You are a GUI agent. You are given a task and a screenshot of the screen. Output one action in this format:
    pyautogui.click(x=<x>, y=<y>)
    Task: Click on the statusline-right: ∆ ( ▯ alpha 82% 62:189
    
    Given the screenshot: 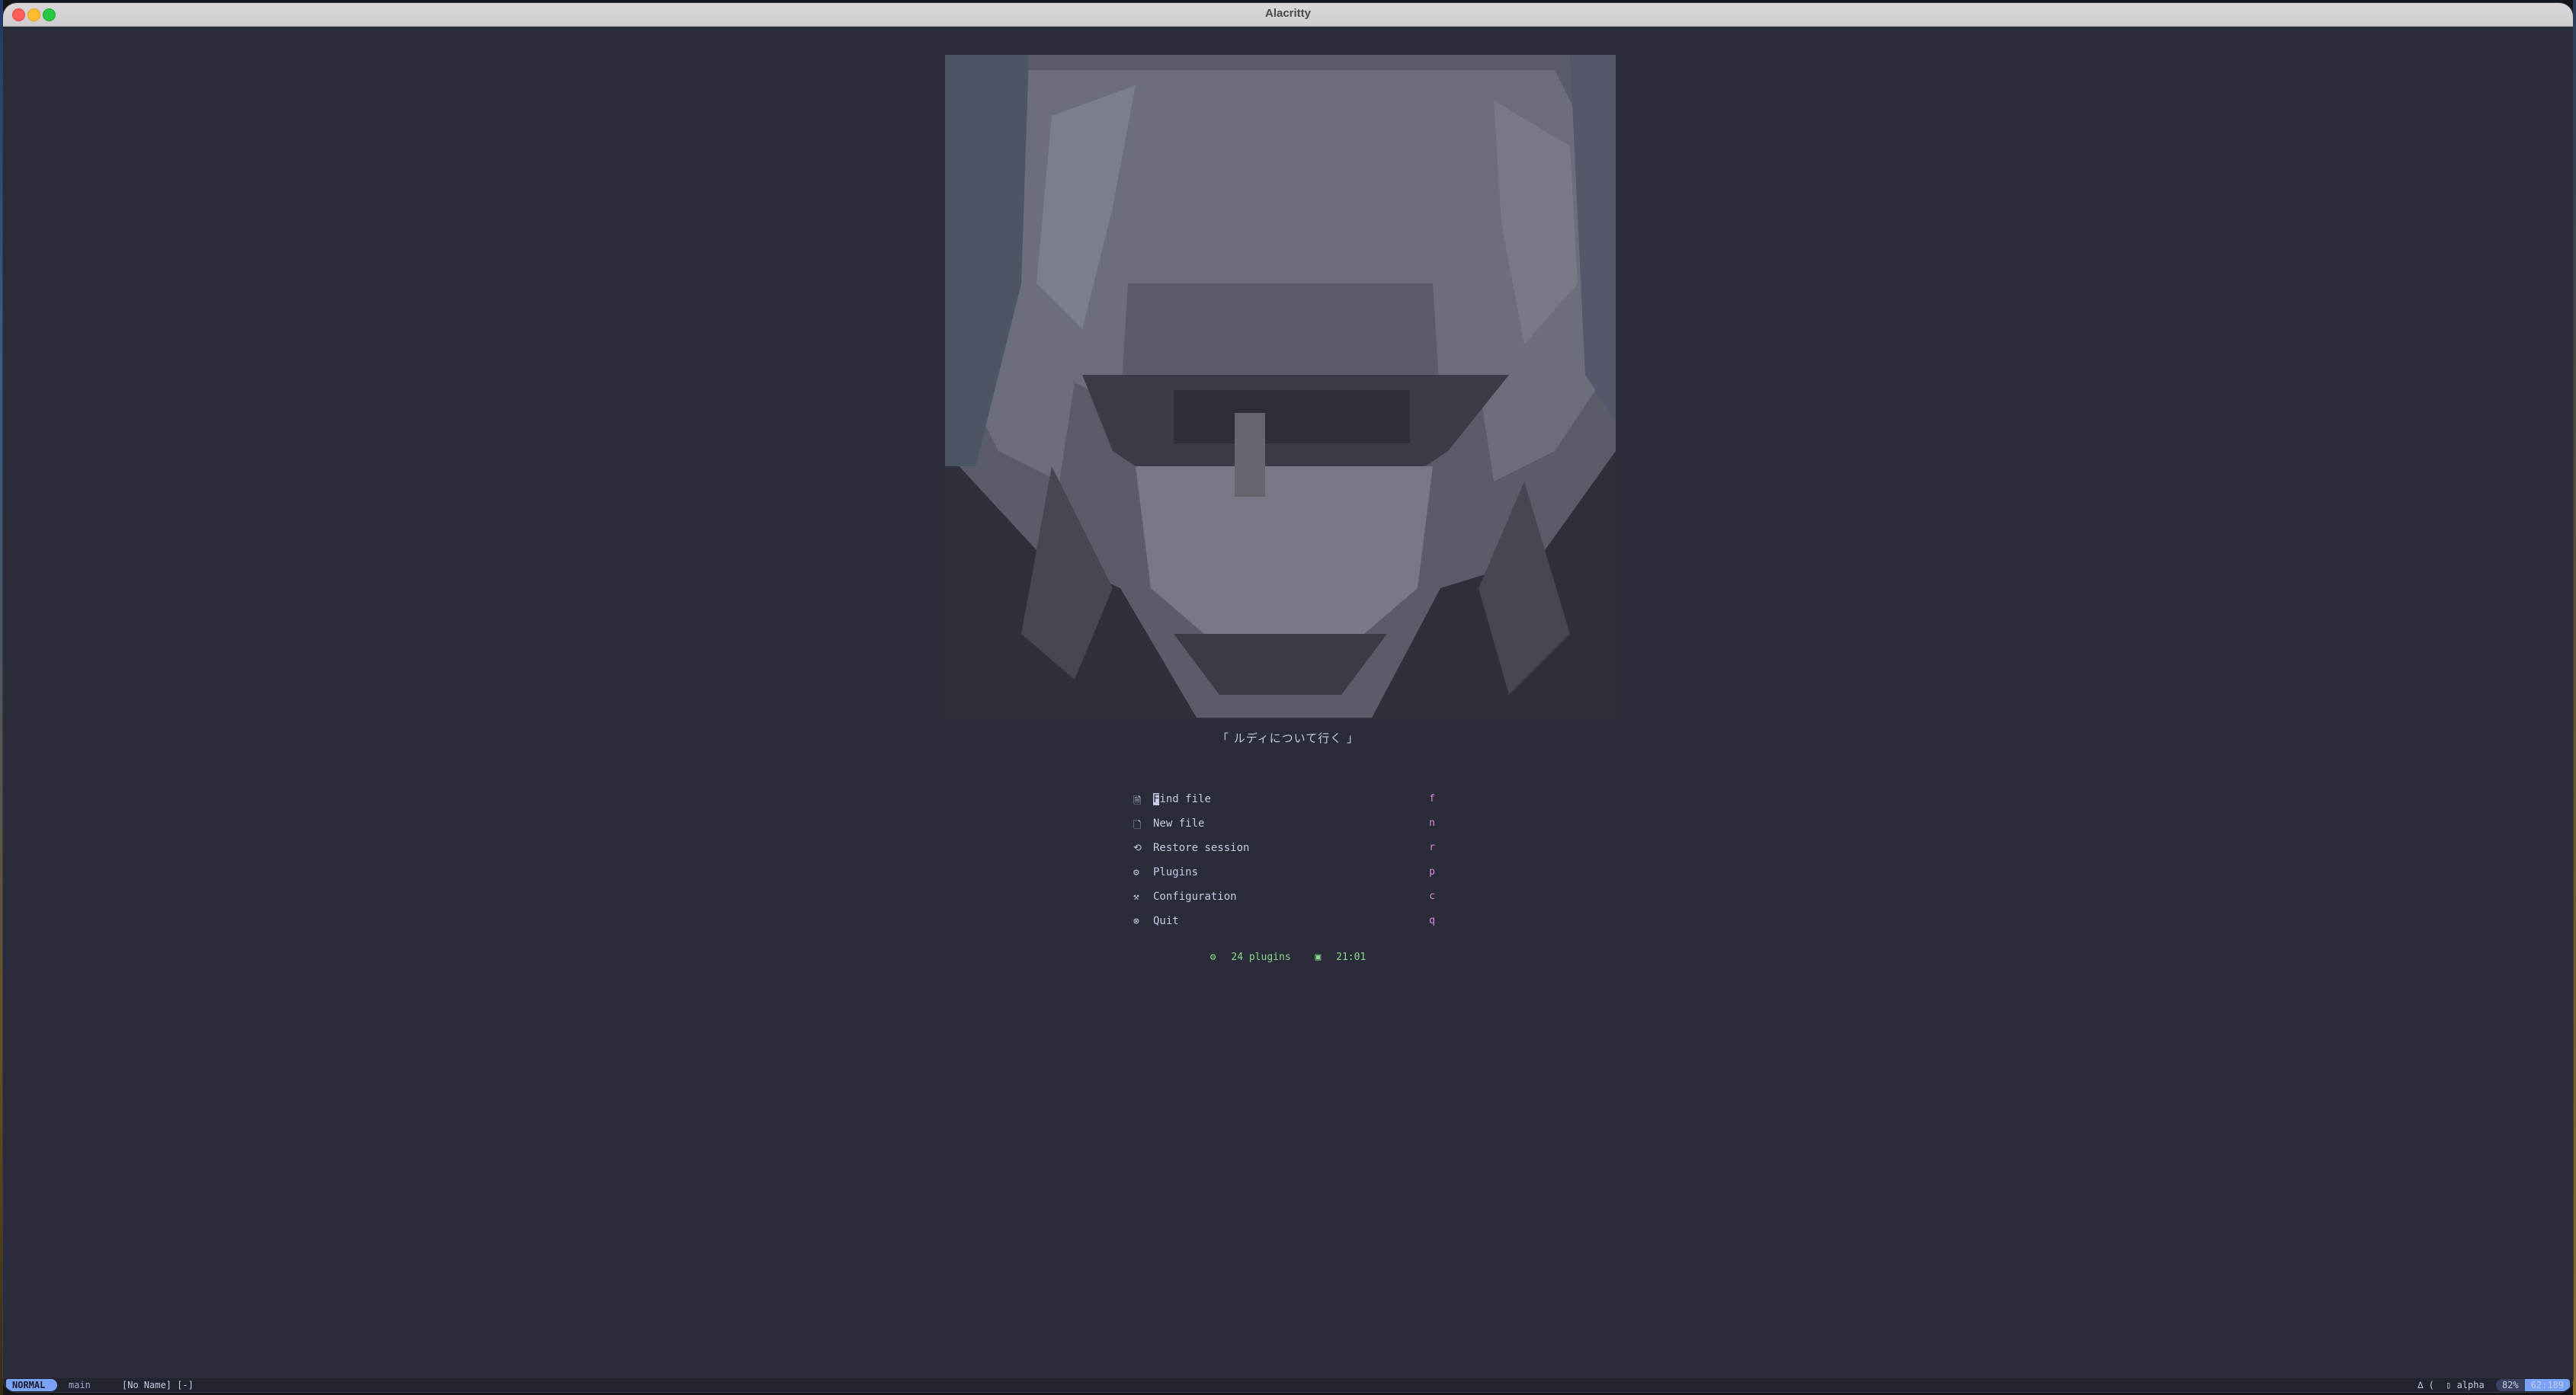 What is the action you would take?
    pyautogui.click(x=2490, y=1385)
    